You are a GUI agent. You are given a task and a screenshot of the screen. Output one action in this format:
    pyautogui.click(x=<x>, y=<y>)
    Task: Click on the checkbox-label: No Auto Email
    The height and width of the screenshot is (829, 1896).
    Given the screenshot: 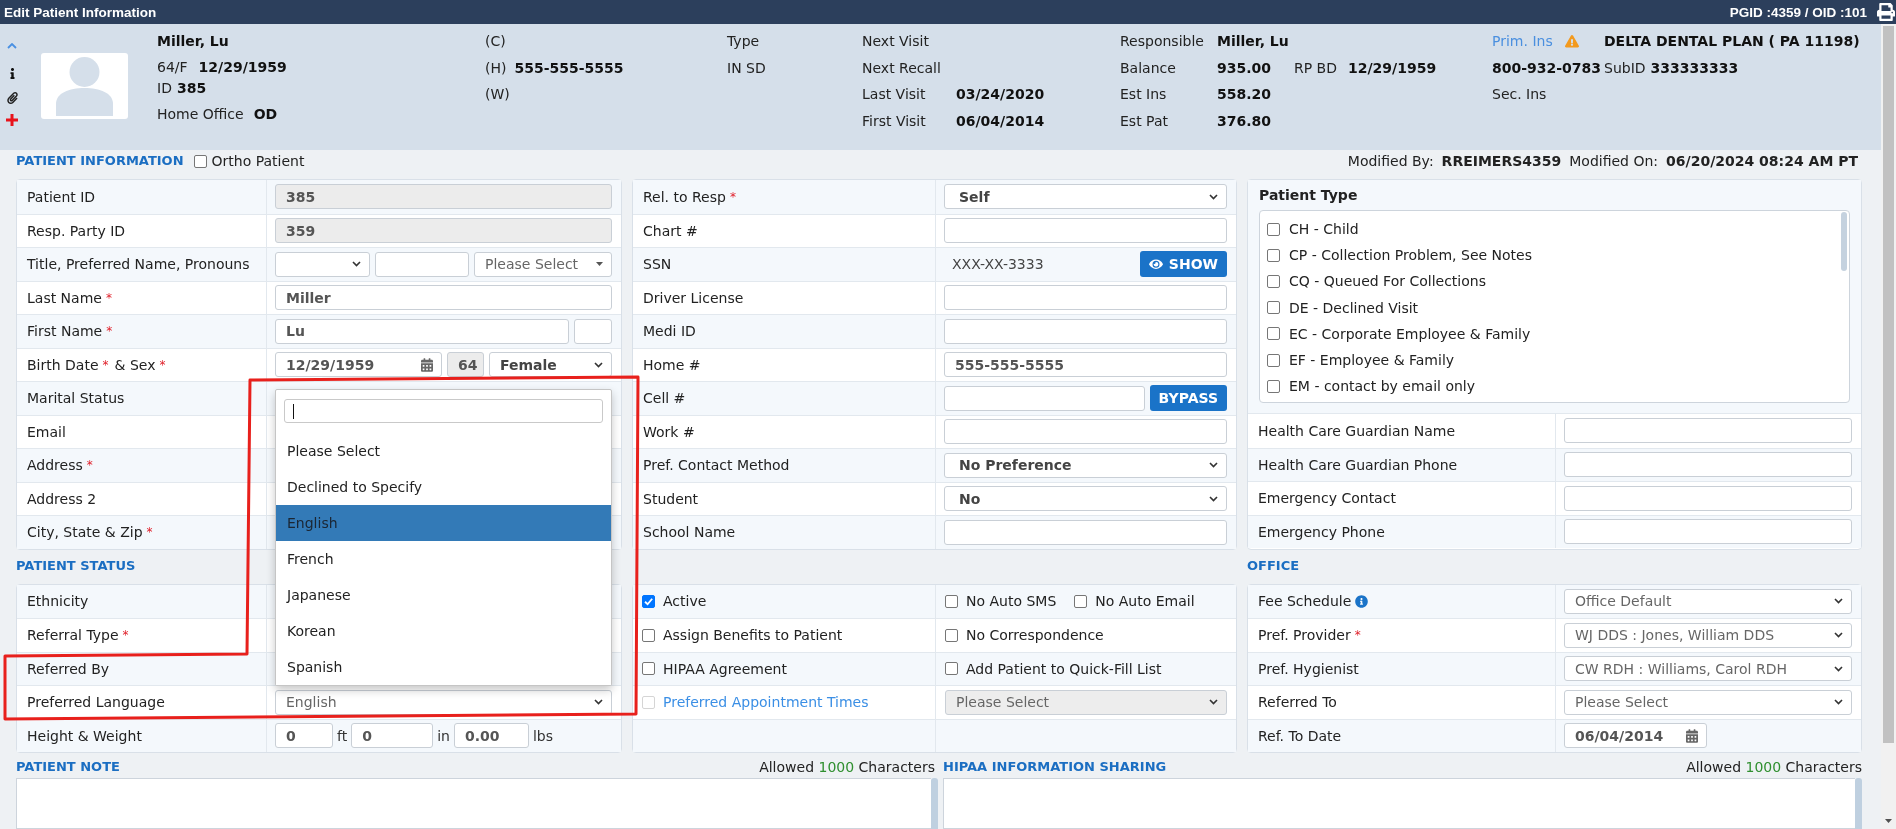 What is the action you would take?
    pyautogui.click(x=1145, y=601)
    